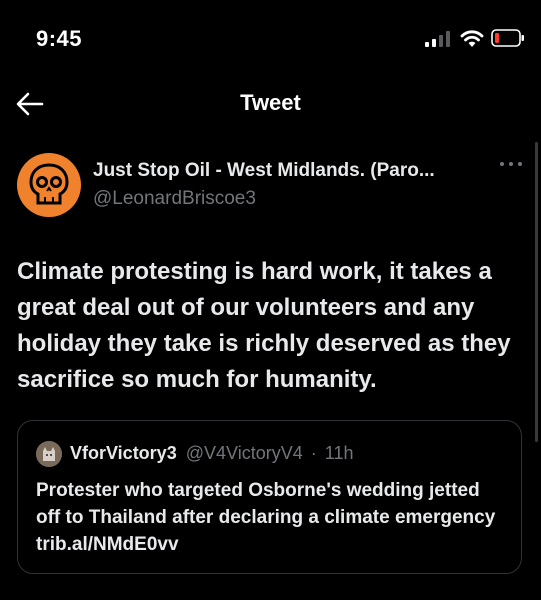  I want to click on quoted-author-avatar, so click(49, 454).